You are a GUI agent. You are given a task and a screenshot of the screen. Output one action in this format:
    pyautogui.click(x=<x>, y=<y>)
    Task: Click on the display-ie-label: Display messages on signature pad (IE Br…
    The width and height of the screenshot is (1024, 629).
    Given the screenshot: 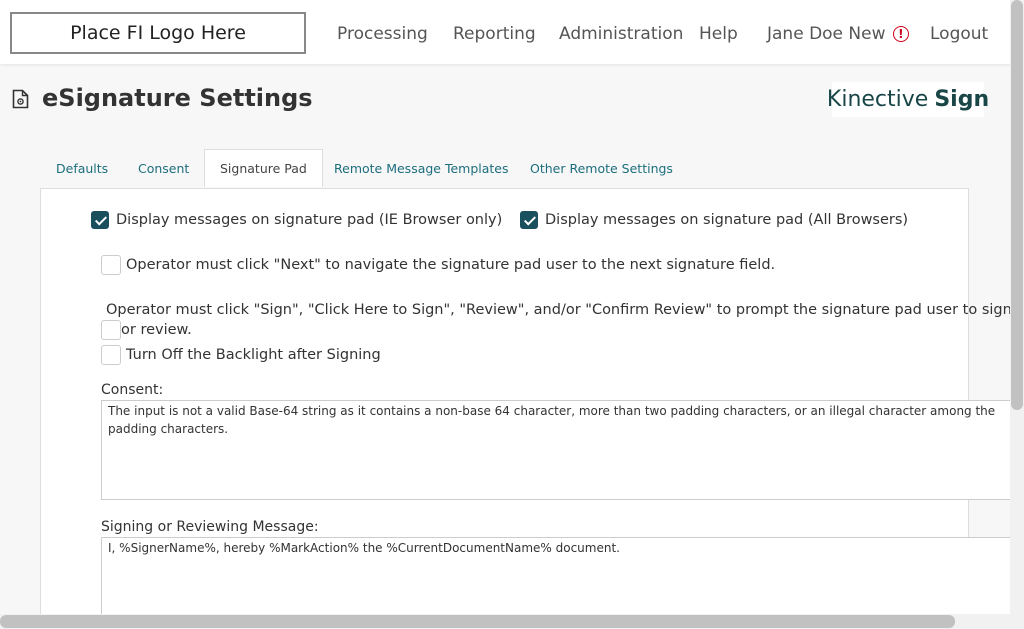 What is the action you would take?
    pyautogui.click(x=309, y=220)
    